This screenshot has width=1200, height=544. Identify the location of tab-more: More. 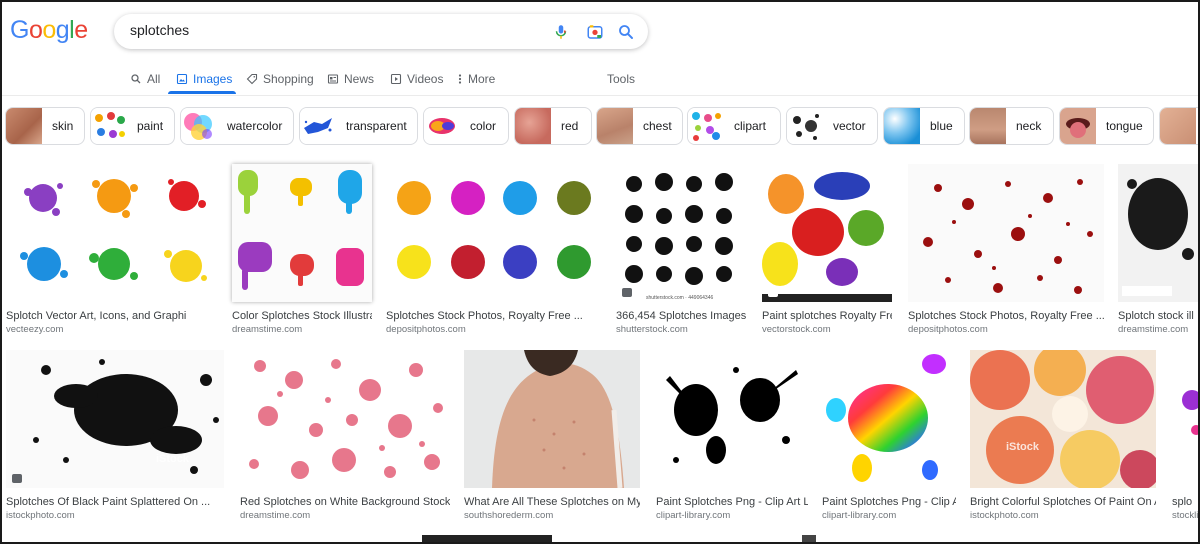
(476, 79).